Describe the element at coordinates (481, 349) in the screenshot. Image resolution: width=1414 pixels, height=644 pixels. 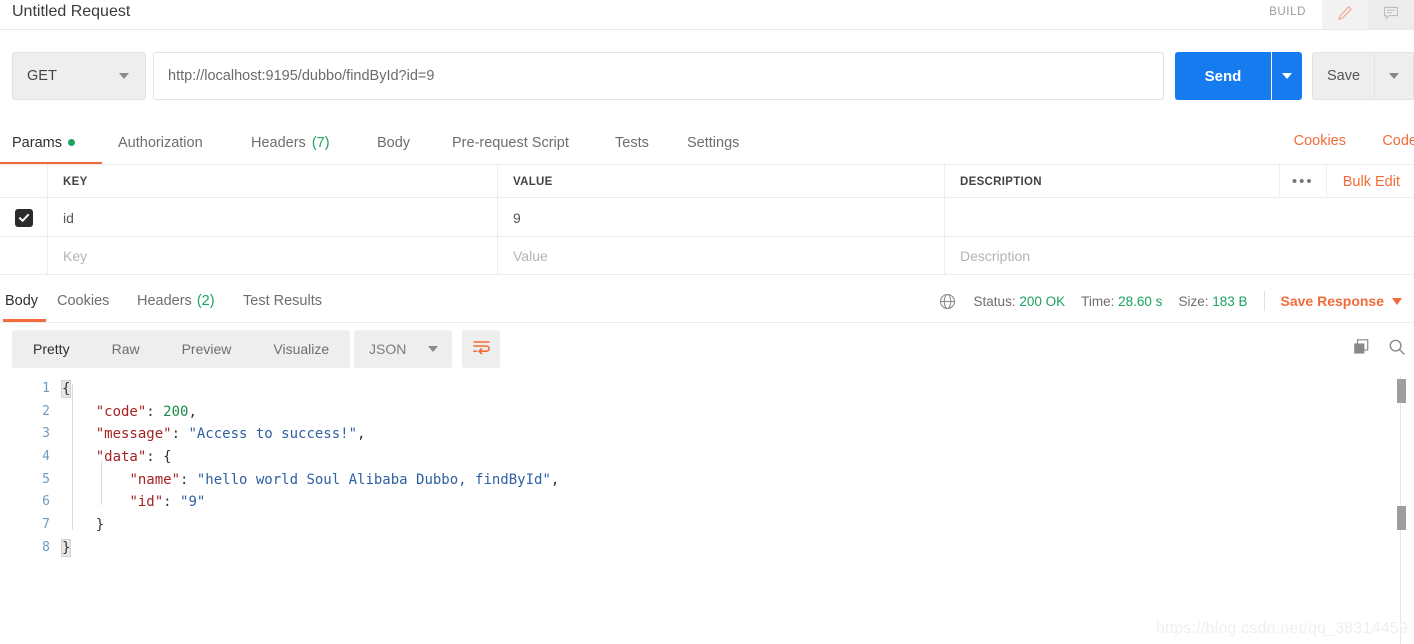
I see `word-wrap-button` at that location.